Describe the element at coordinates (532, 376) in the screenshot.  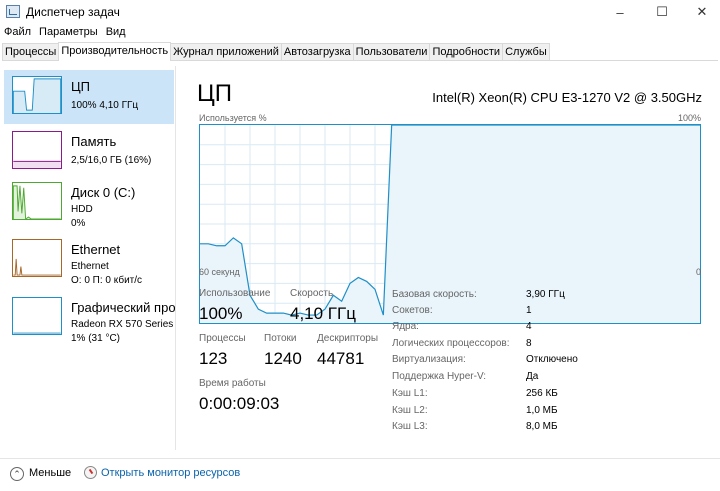
I see `detail-value: Да` at that location.